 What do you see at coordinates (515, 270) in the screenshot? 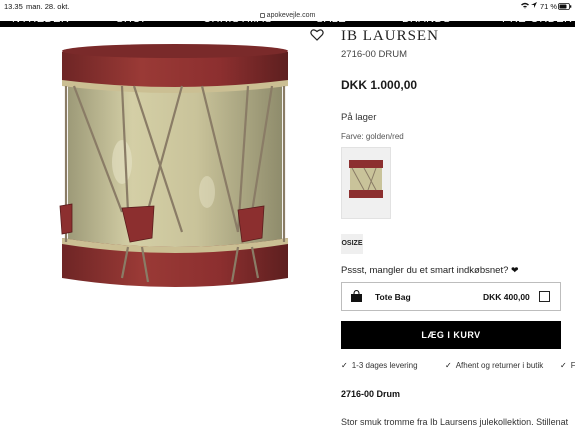
I see `heart-icon: ❤` at bounding box center [515, 270].